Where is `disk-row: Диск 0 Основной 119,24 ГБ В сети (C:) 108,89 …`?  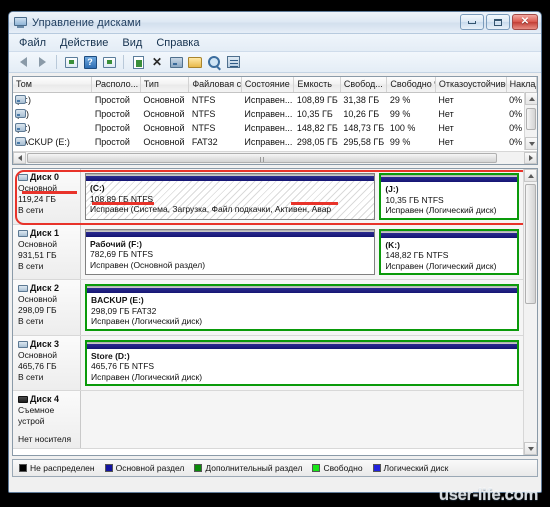 disk-row: Диск 0 Основной 119,24 ГБ В сети (C:) 108,89 … is located at coordinates (268, 197).